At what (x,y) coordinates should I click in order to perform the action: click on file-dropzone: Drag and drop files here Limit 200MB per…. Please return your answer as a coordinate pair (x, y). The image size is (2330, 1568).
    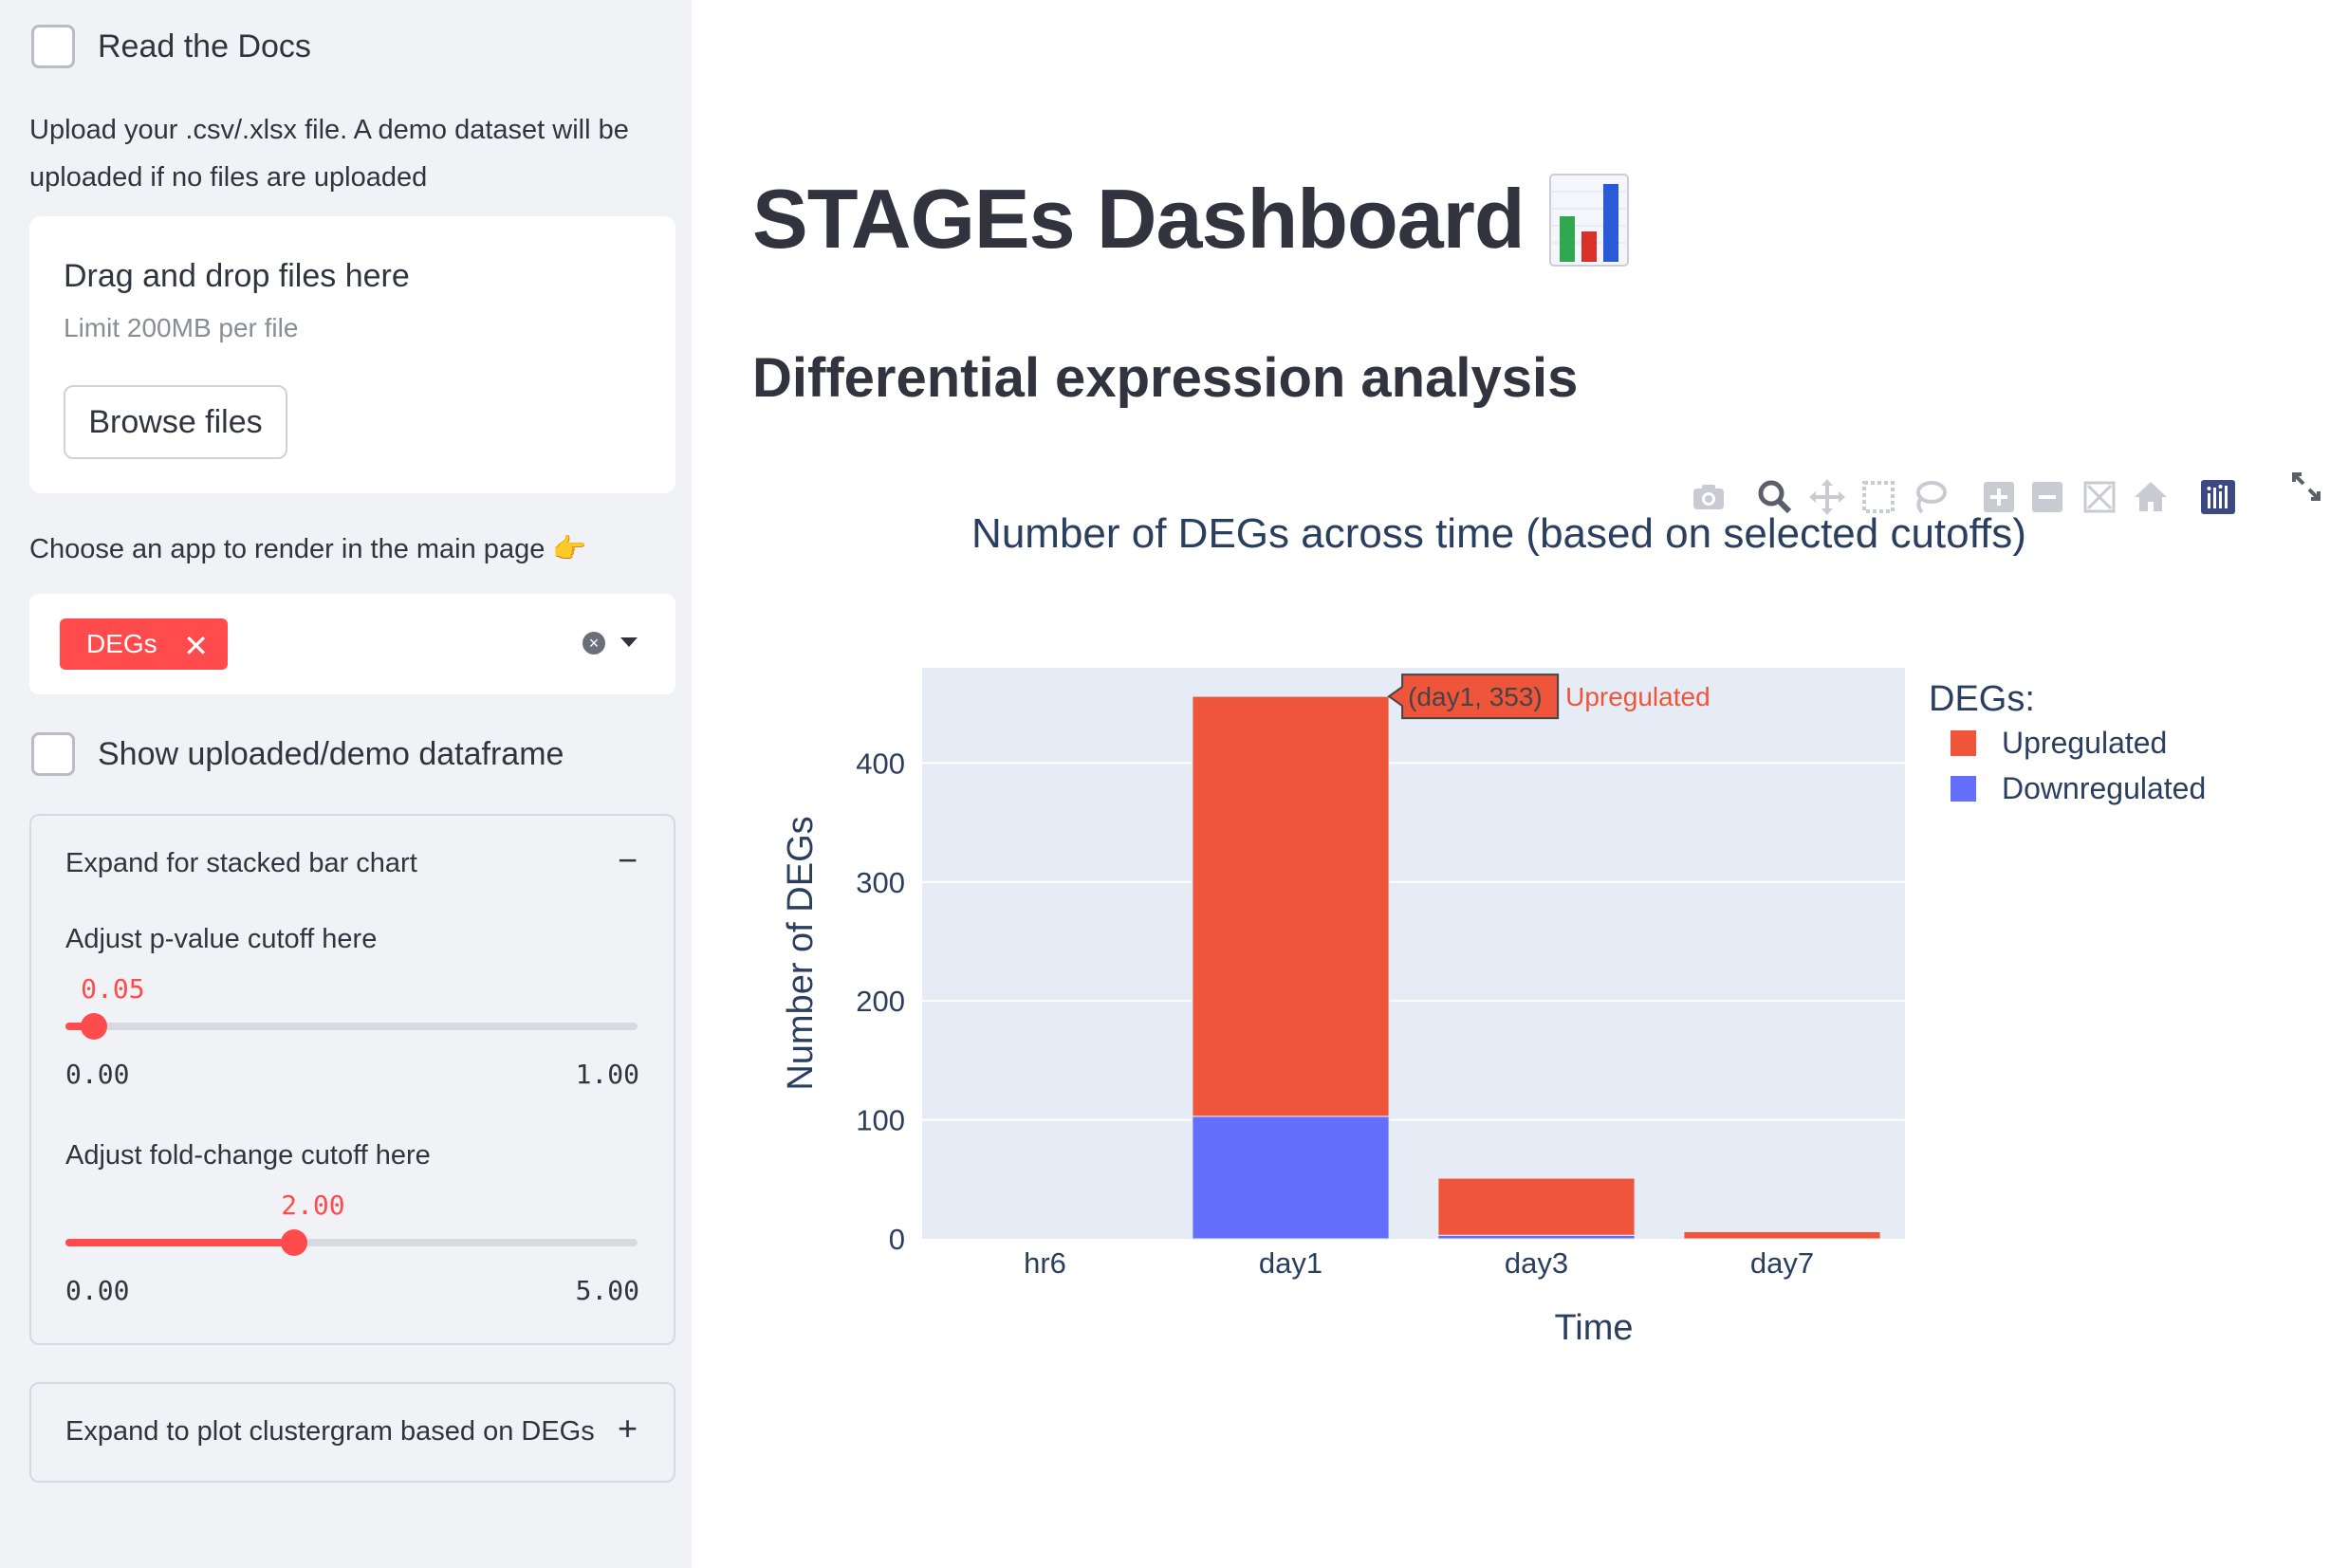
    Looking at the image, I should click on (352, 355).